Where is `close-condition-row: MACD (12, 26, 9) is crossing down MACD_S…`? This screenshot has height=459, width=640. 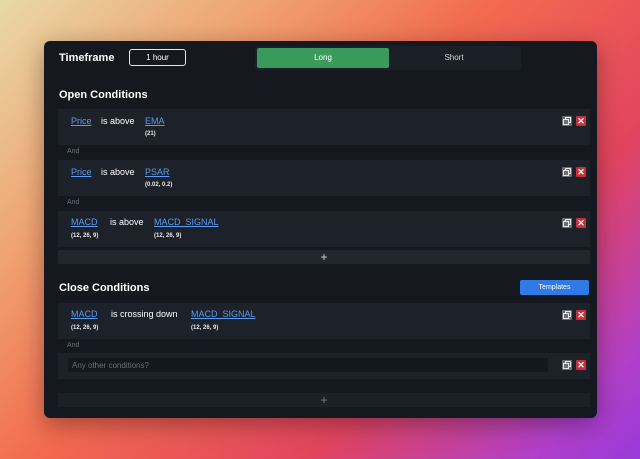 close-condition-row: MACD (12, 26, 9) is crossing down MACD_S… is located at coordinates (324, 321).